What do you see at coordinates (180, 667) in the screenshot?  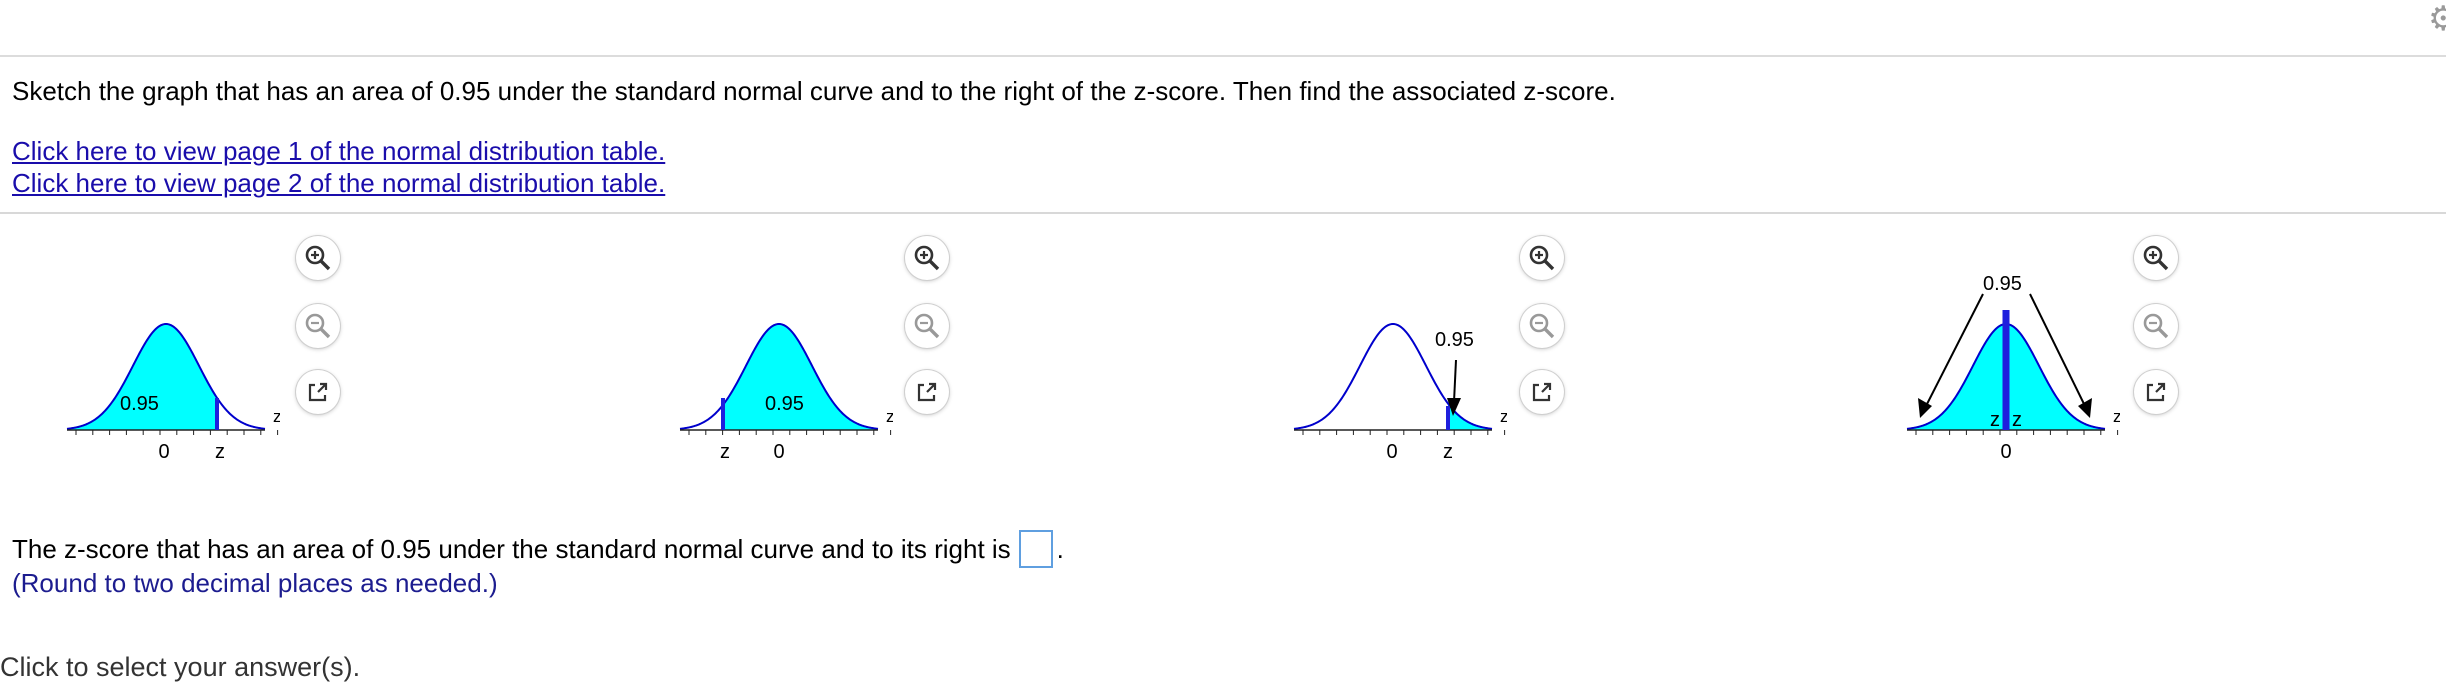 I see `select-answer-instruction: Click to select your answer(s).` at bounding box center [180, 667].